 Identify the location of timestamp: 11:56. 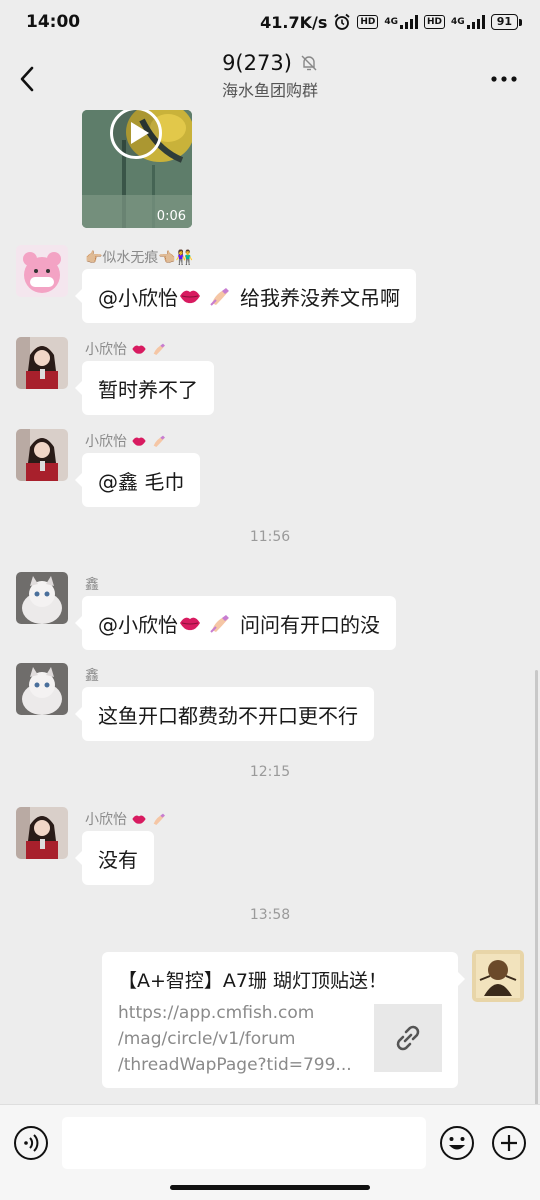
(270, 537).